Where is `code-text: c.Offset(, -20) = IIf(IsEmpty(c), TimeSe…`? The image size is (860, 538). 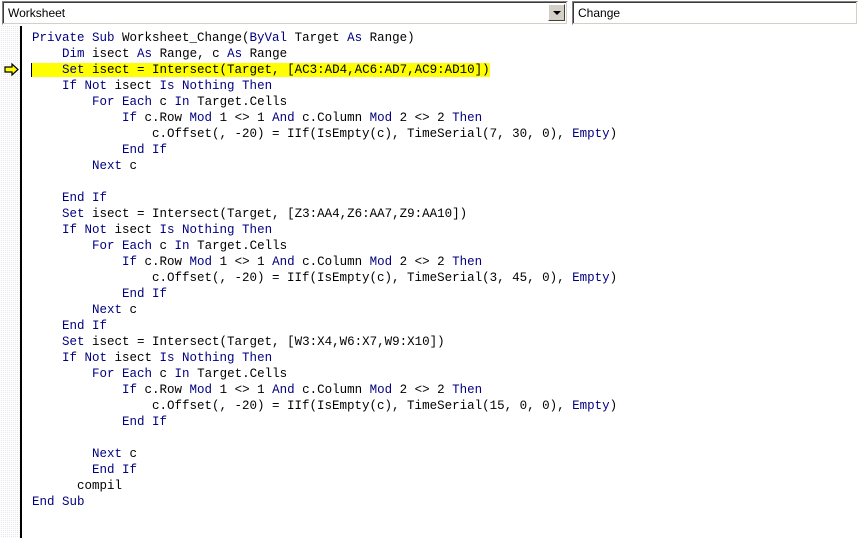 code-text: c.Offset(, -20) = IIf(IsEmpty(c), TimeSe… is located at coordinates (302, 406).